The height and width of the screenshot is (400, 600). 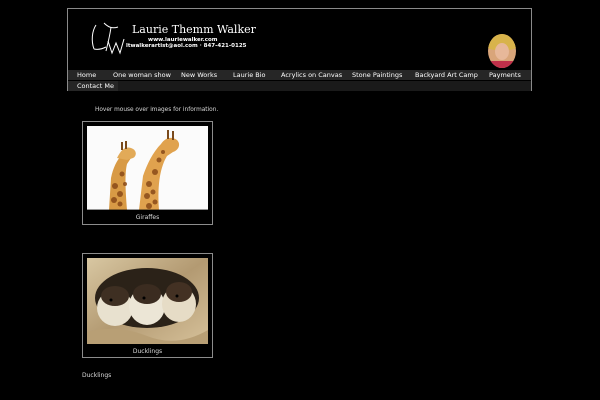 I want to click on ducklings-image, so click(x=147, y=301).